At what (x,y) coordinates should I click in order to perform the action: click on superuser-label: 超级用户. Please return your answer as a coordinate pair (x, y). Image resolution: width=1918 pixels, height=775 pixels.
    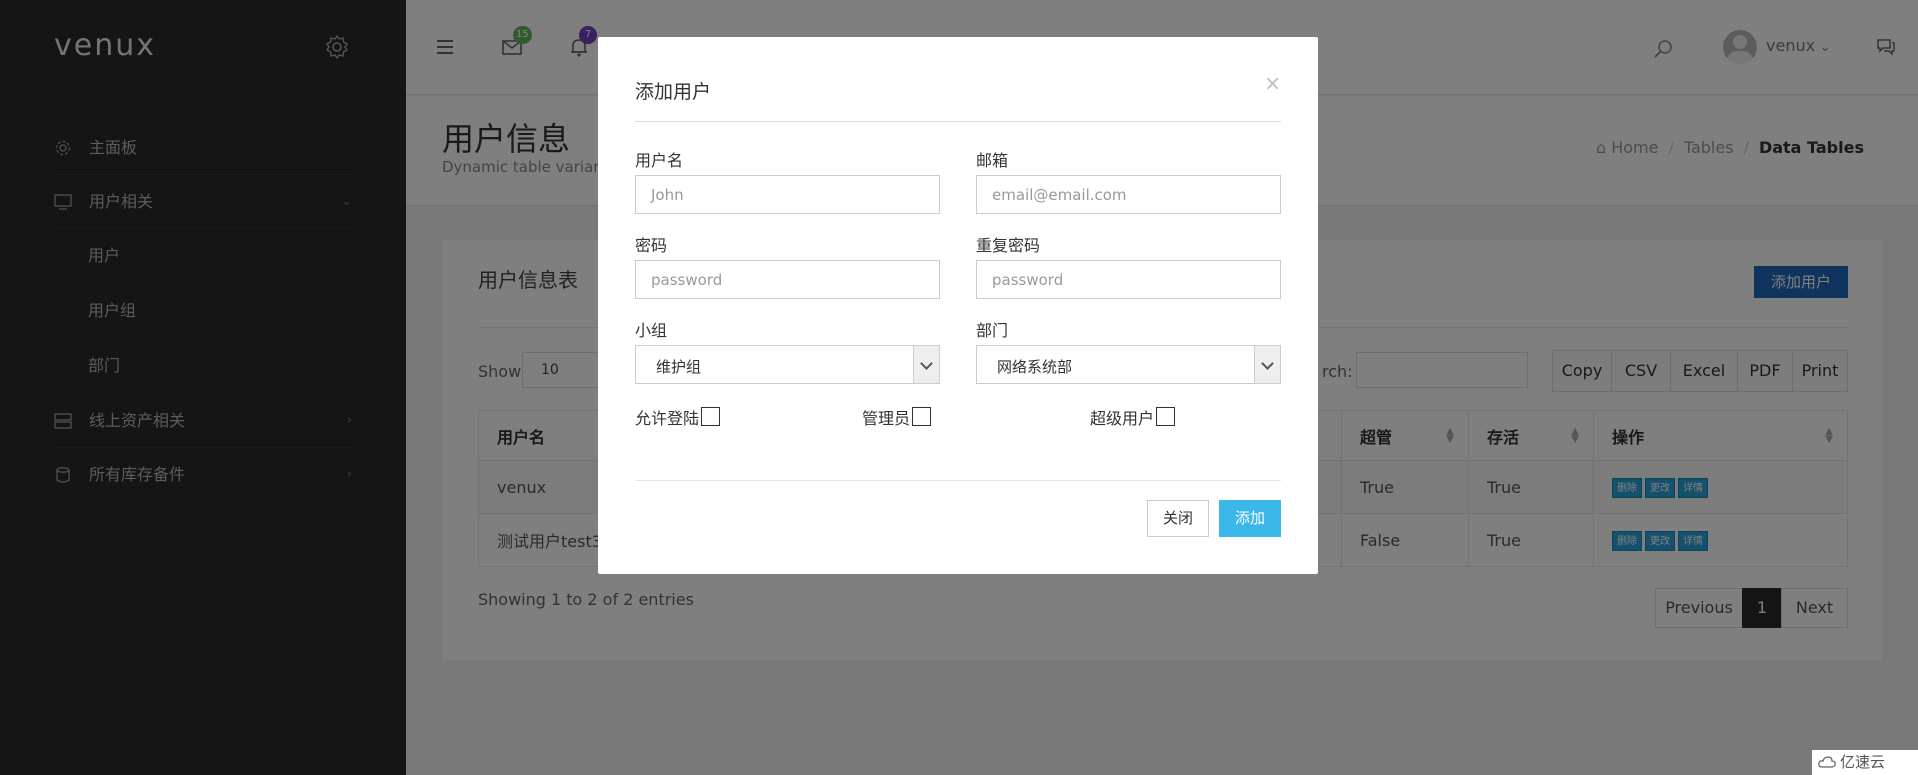
    Looking at the image, I should click on (1122, 418).